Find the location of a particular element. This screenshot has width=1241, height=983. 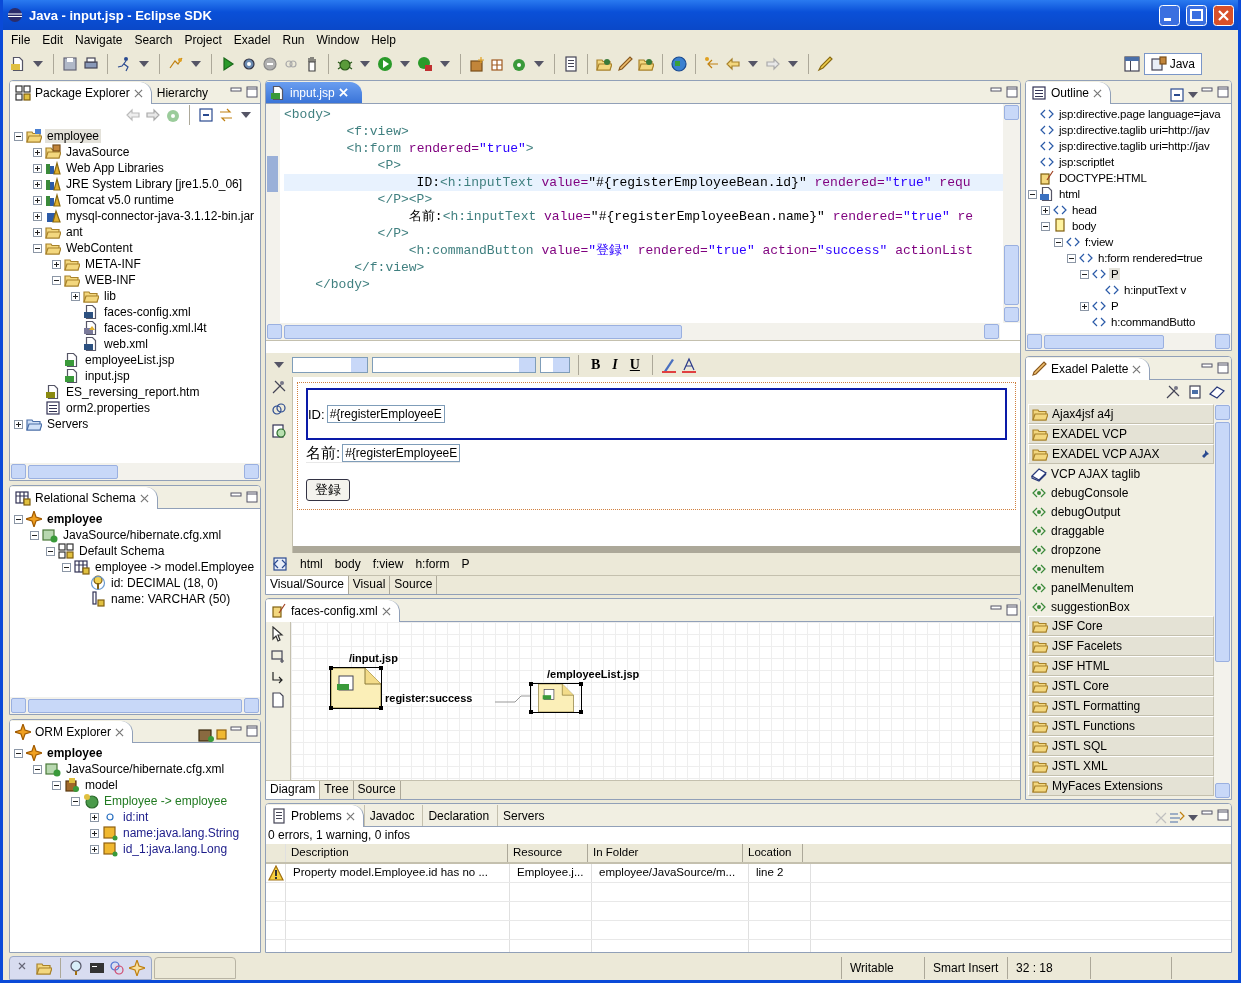

menu-item: Run is located at coordinates (293, 39).